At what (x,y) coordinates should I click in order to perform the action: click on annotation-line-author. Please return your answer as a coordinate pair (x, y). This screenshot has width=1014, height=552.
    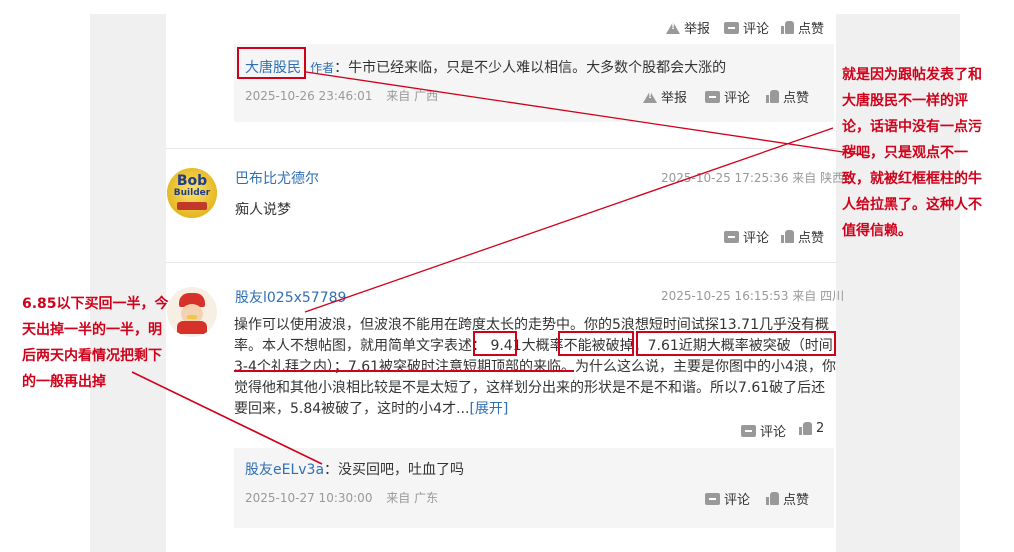
    Looking at the image, I should click on (588, 114).